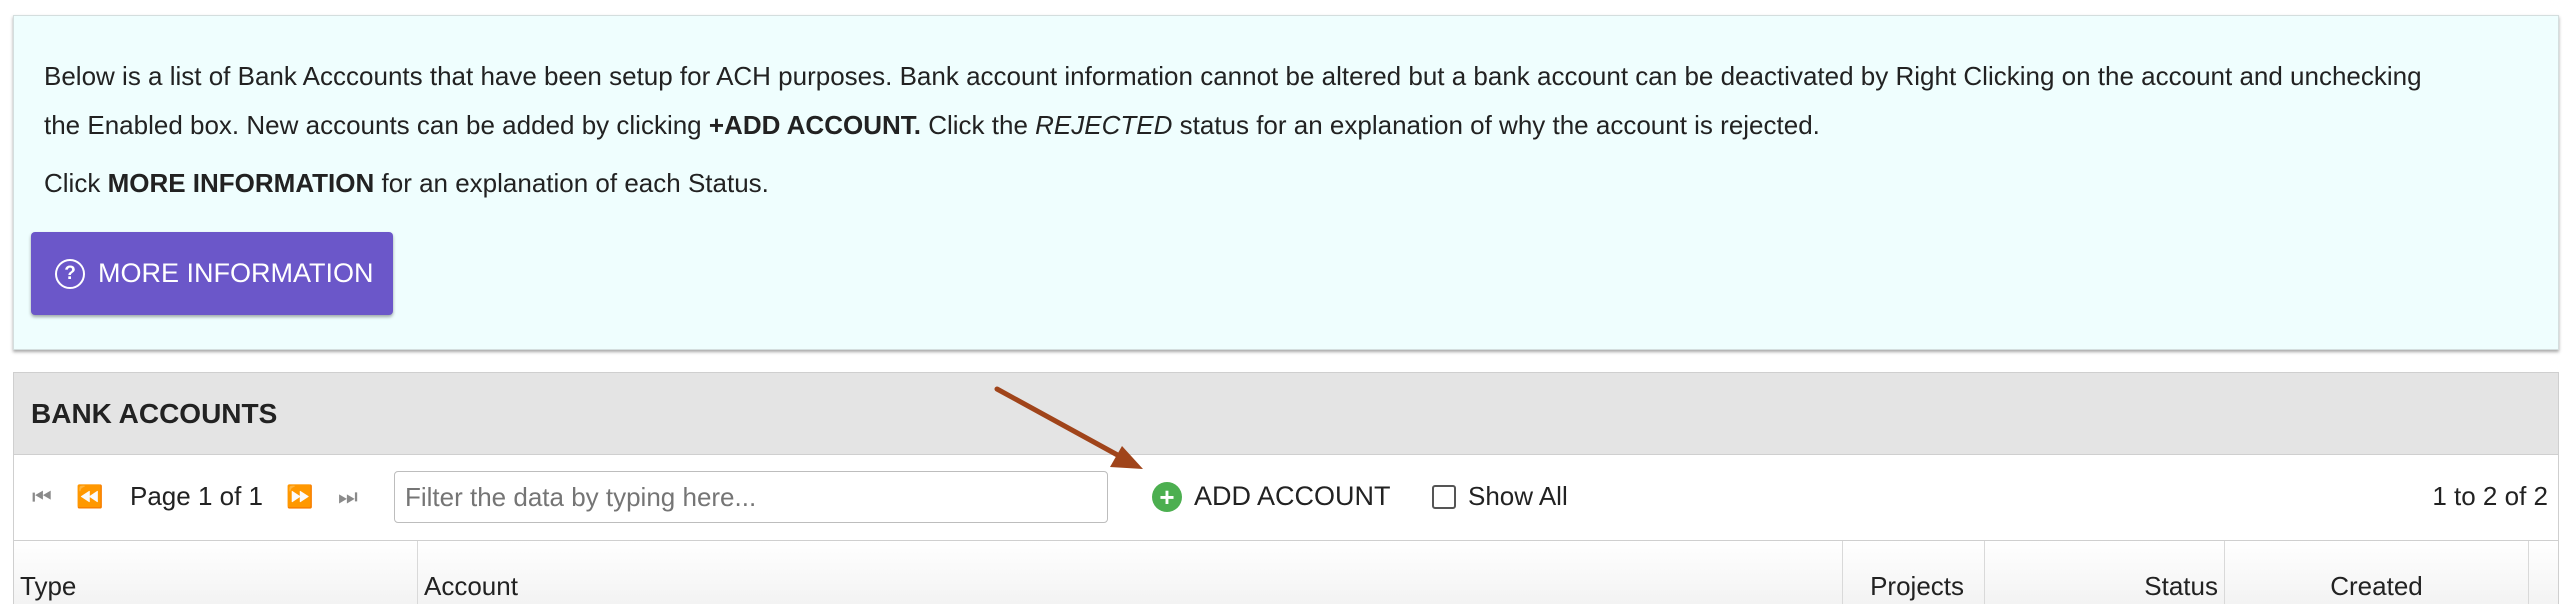  What do you see at coordinates (751, 497) in the screenshot?
I see `filter-input` at bounding box center [751, 497].